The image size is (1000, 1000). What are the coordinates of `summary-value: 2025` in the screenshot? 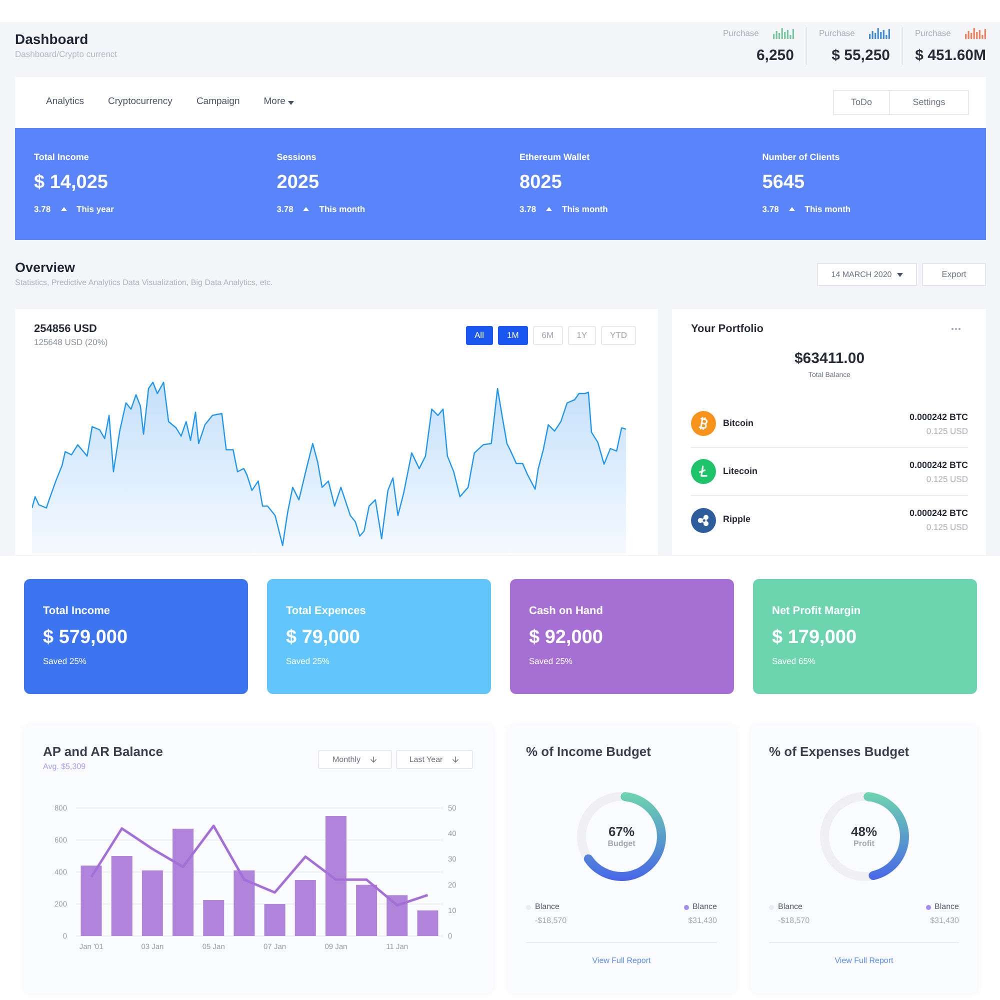 It's located at (298, 183).